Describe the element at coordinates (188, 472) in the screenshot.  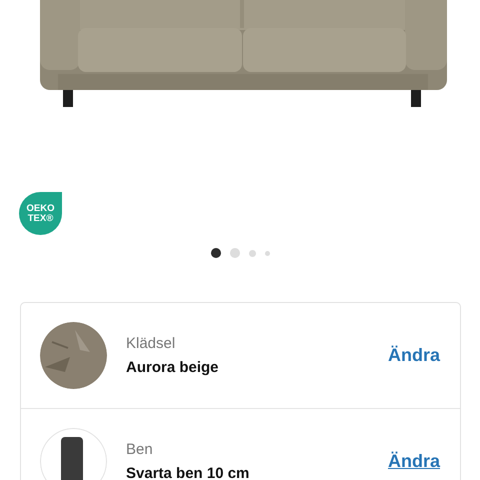
I see `option-value: Svarta ben 10 cm` at that location.